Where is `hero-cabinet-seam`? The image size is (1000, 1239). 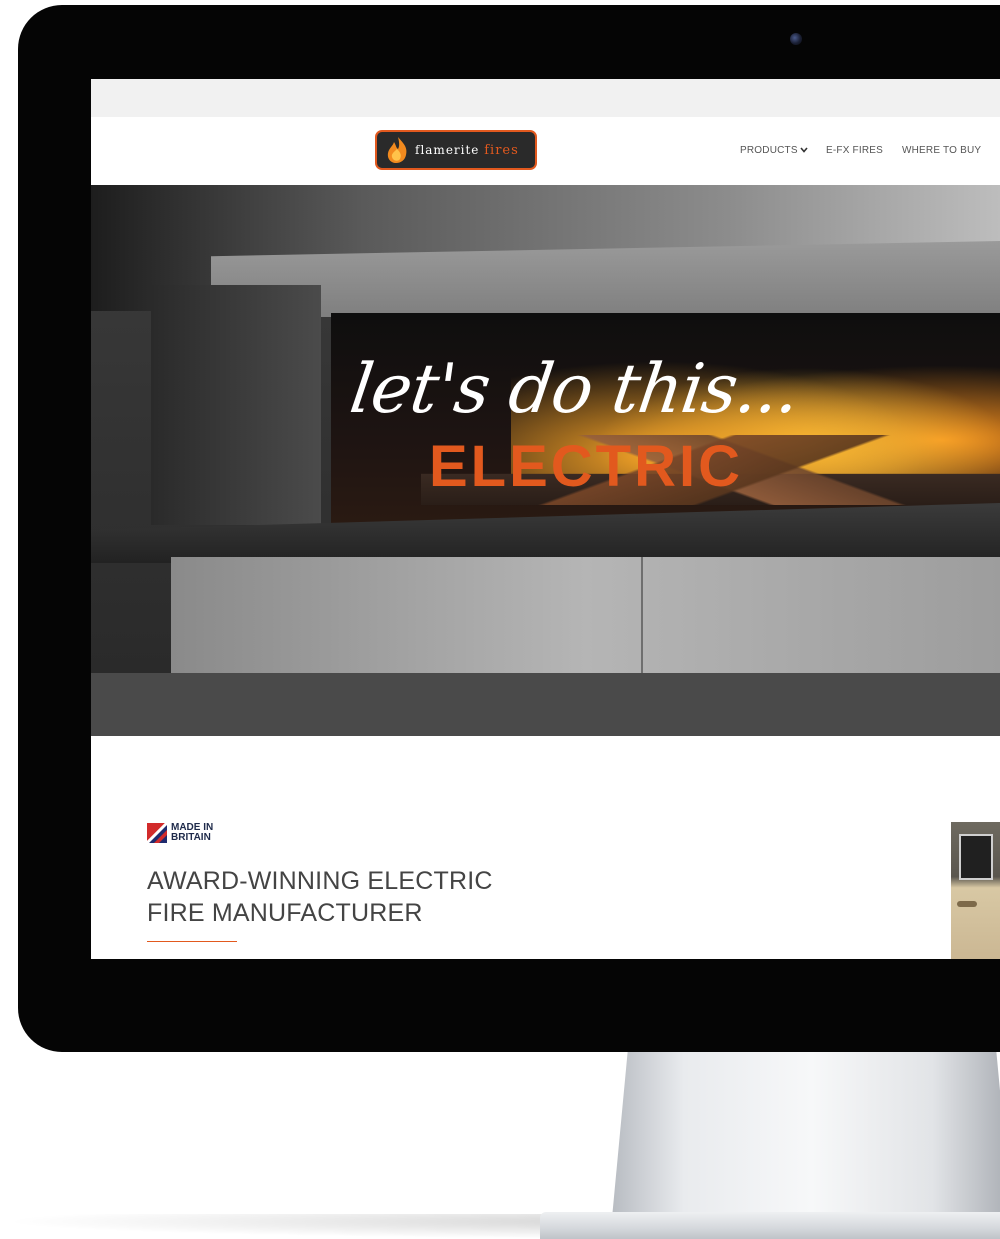 hero-cabinet-seam is located at coordinates (642, 615).